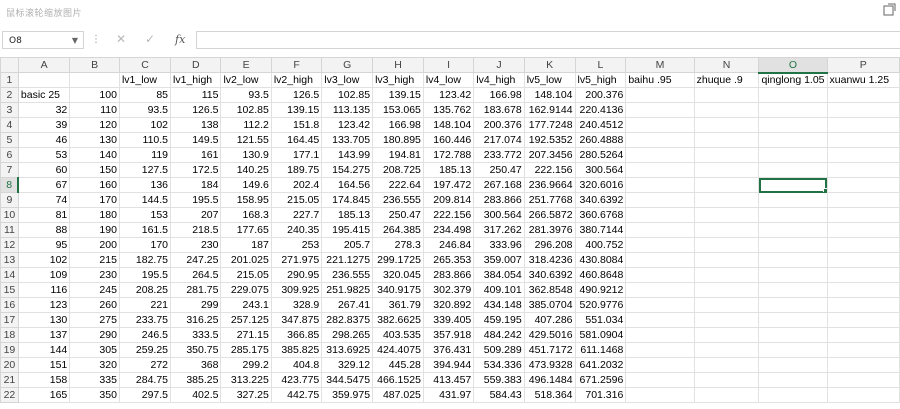  What do you see at coordinates (196, 170) in the screenshot?
I see `cell-d7: 172.5` at bounding box center [196, 170].